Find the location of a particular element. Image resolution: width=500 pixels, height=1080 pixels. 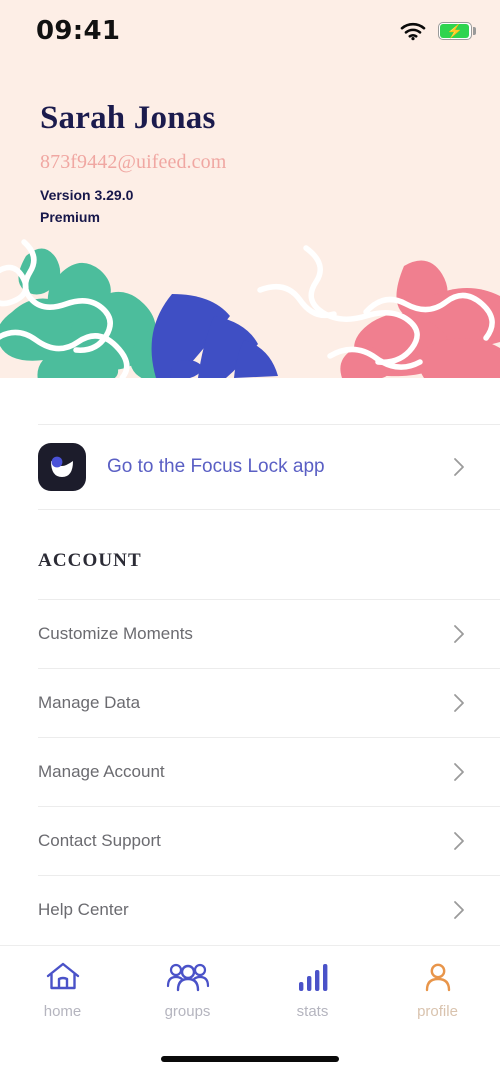

tab-label: home is located at coordinates (62, 1011).